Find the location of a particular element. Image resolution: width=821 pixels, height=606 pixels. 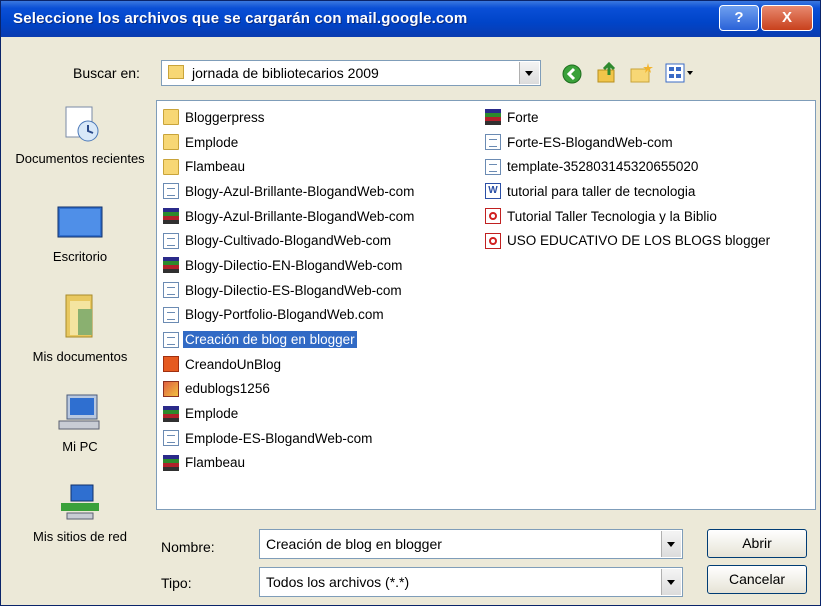

place-label: Escritorio is located at coordinates (80, 256).